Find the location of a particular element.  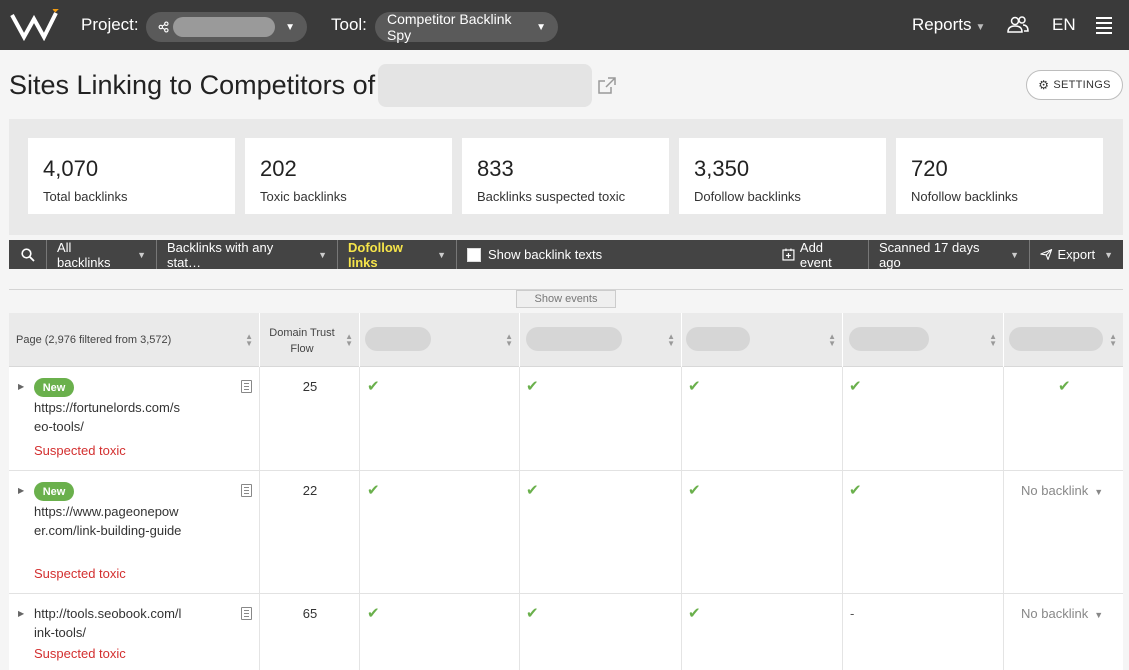

dofollow-label: Dofollow links is located at coordinates (375, 254).